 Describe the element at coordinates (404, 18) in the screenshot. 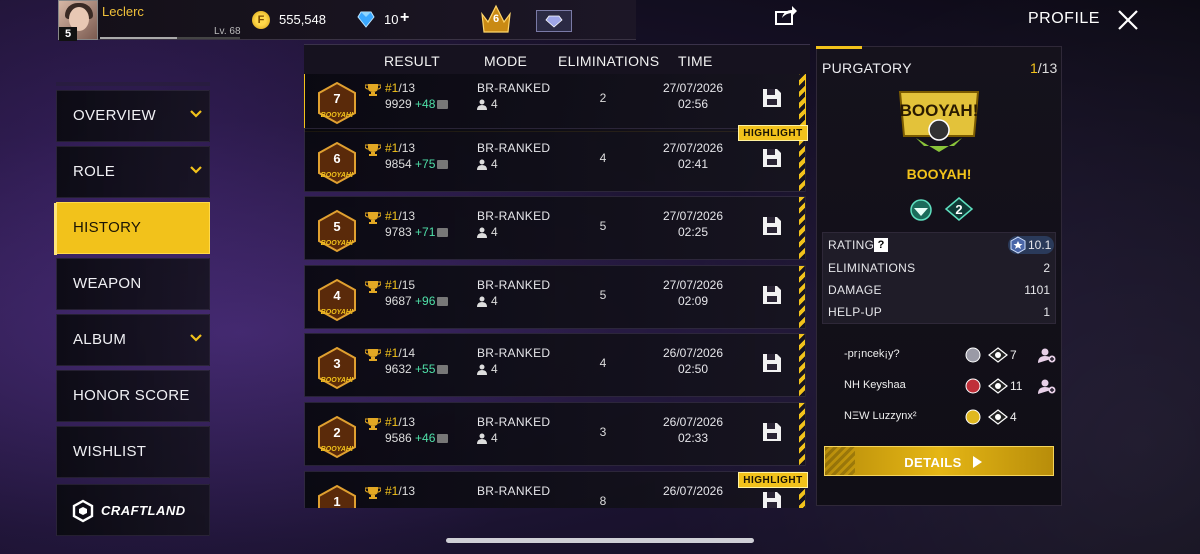

I see `add-diamonds-button: +` at that location.